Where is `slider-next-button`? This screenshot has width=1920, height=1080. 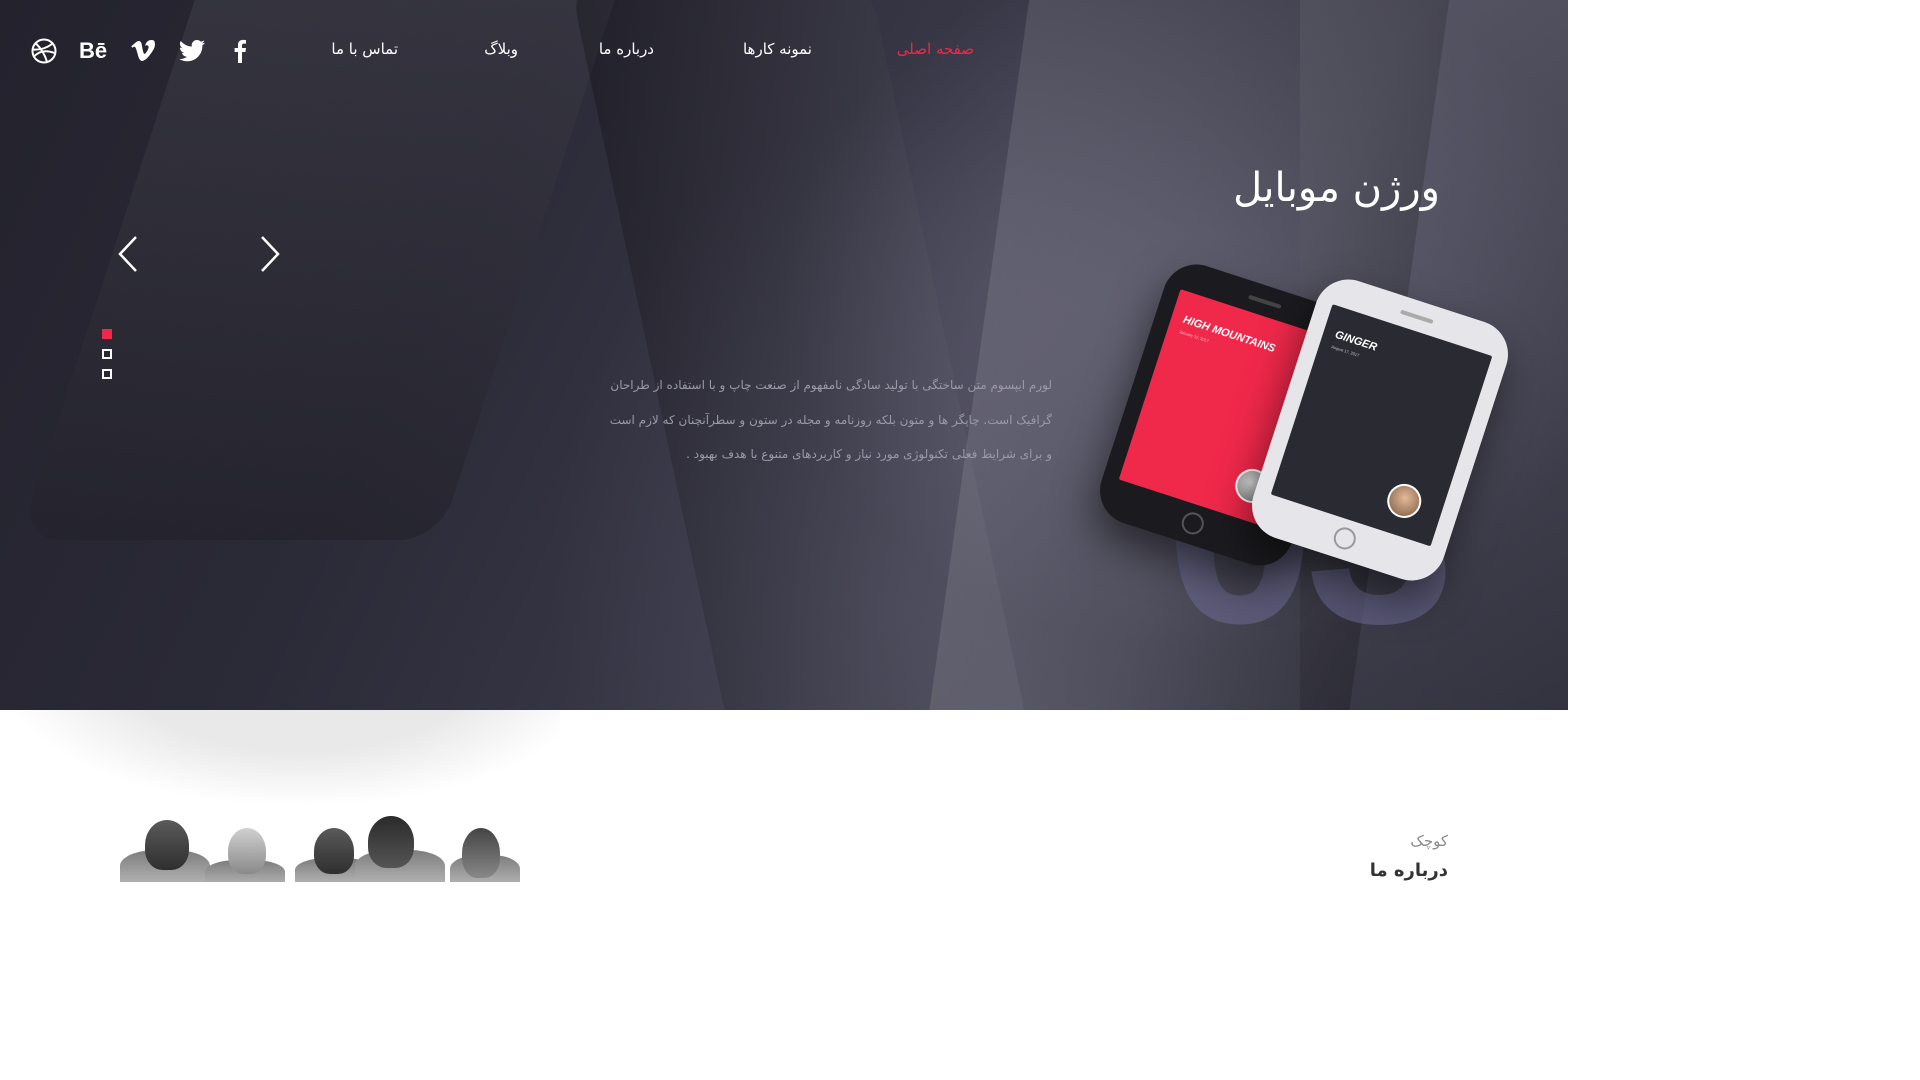 slider-next-button is located at coordinates (270, 254).